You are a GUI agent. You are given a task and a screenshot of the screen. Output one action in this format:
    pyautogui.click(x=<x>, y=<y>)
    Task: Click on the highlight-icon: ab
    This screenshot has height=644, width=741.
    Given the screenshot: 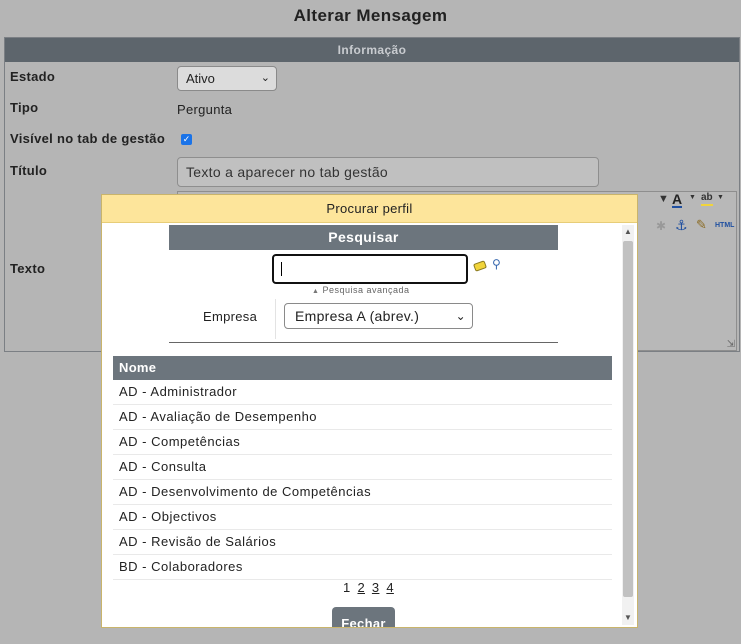 What is the action you would take?
    pyautogui.click(x=707, y=199)
    